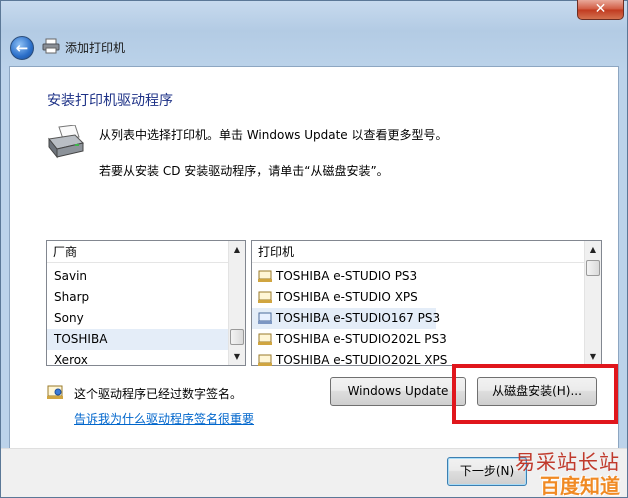 Image resolution: width=628 pixels, height=498 pixels. I want to click on printer-model-label: TOSHIBA e-STUDIO PS3, so click(347, 276).